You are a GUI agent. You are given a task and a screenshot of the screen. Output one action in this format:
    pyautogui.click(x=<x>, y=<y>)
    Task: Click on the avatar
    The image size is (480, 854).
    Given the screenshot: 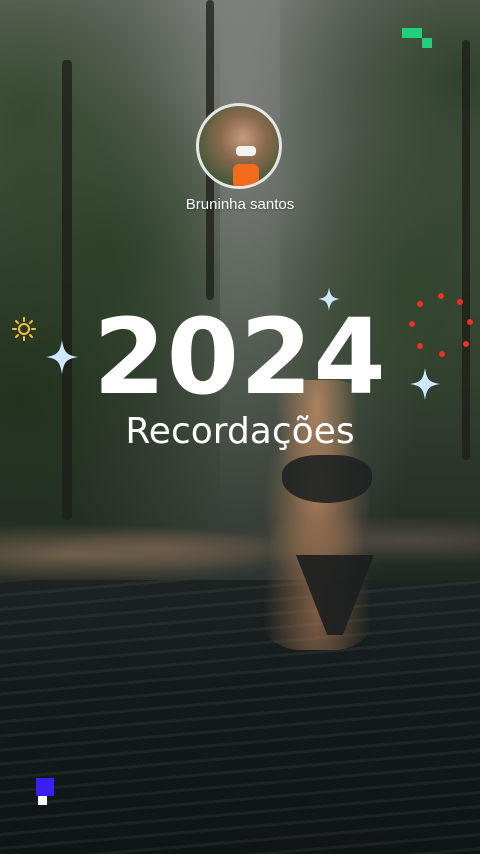 What is the action you would take?
    pyautogui.click(x=239, y=146)
    